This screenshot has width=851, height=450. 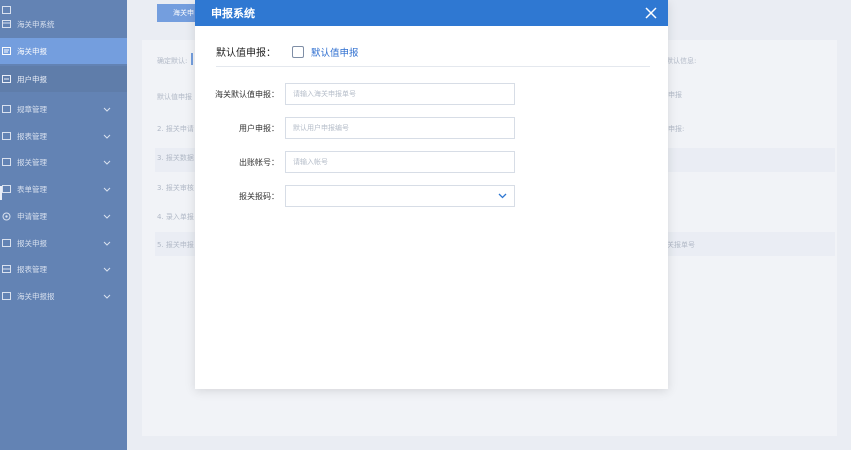 I want to click on form-row: 报关报码：, so click(x=431, y=197).